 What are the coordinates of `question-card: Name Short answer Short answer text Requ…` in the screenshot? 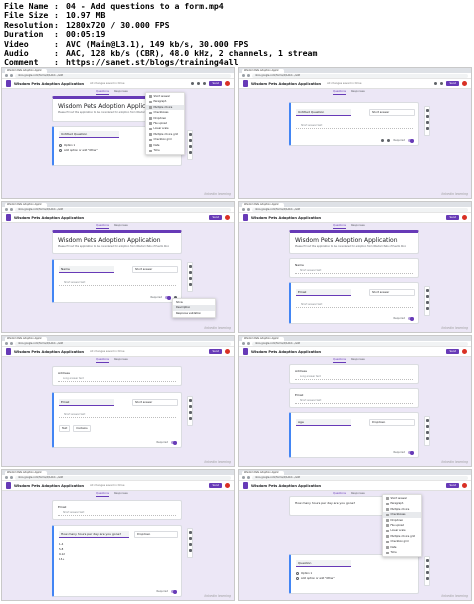 It's located at (117, 281).